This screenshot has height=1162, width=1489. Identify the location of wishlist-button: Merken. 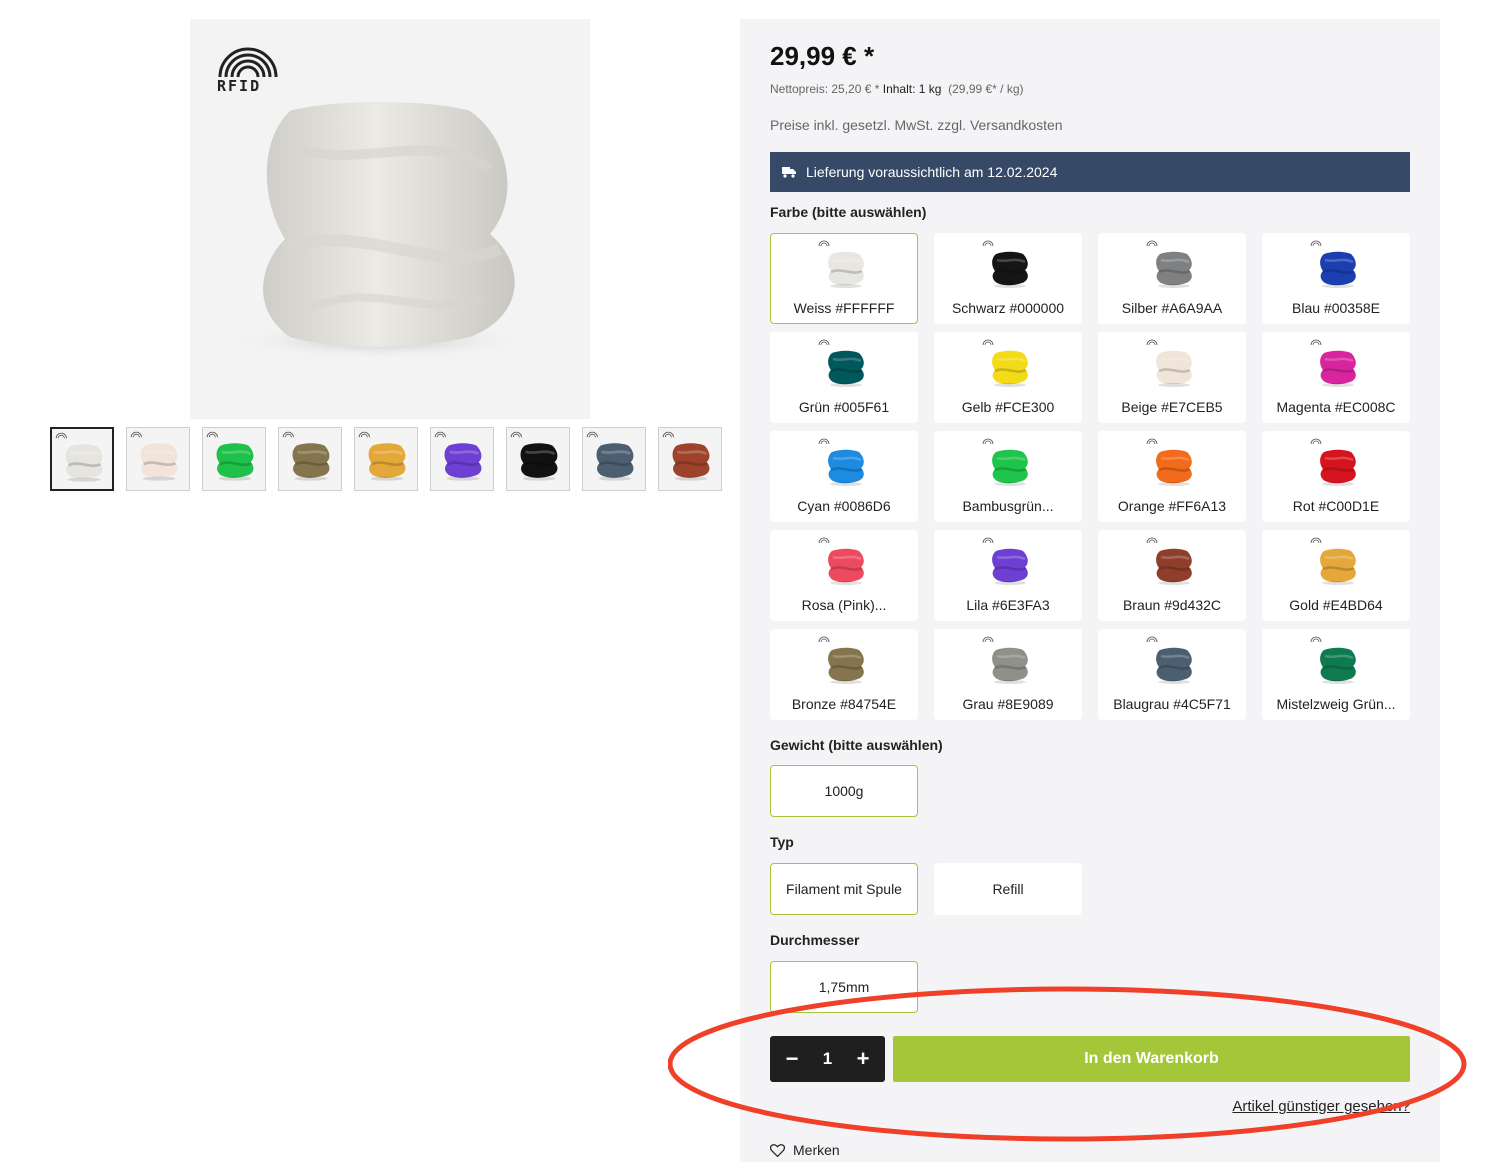
(805, 1150).